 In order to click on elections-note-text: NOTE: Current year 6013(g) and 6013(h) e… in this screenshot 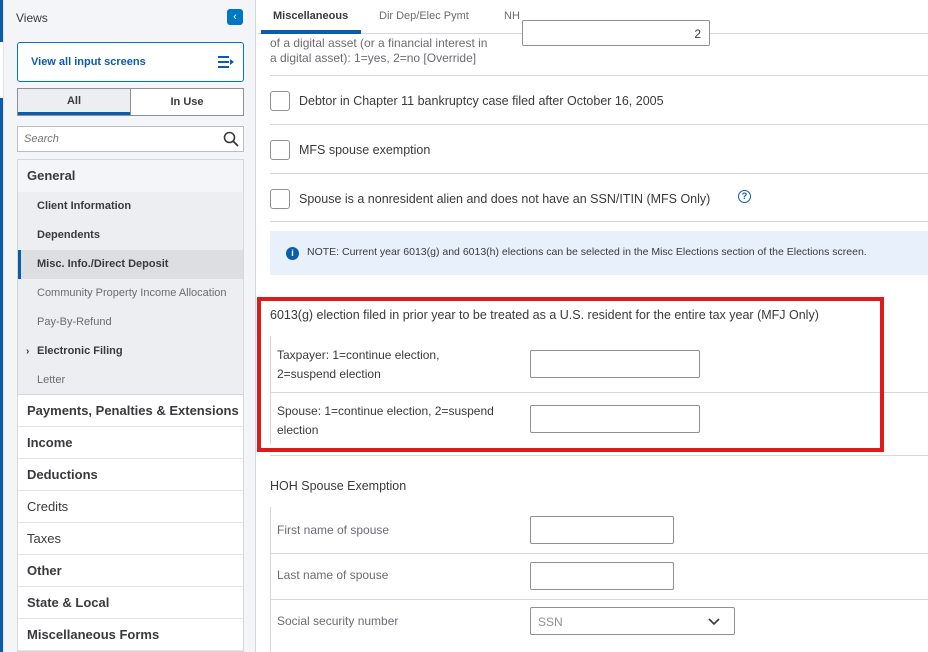, I will do `click(587, 252)`.